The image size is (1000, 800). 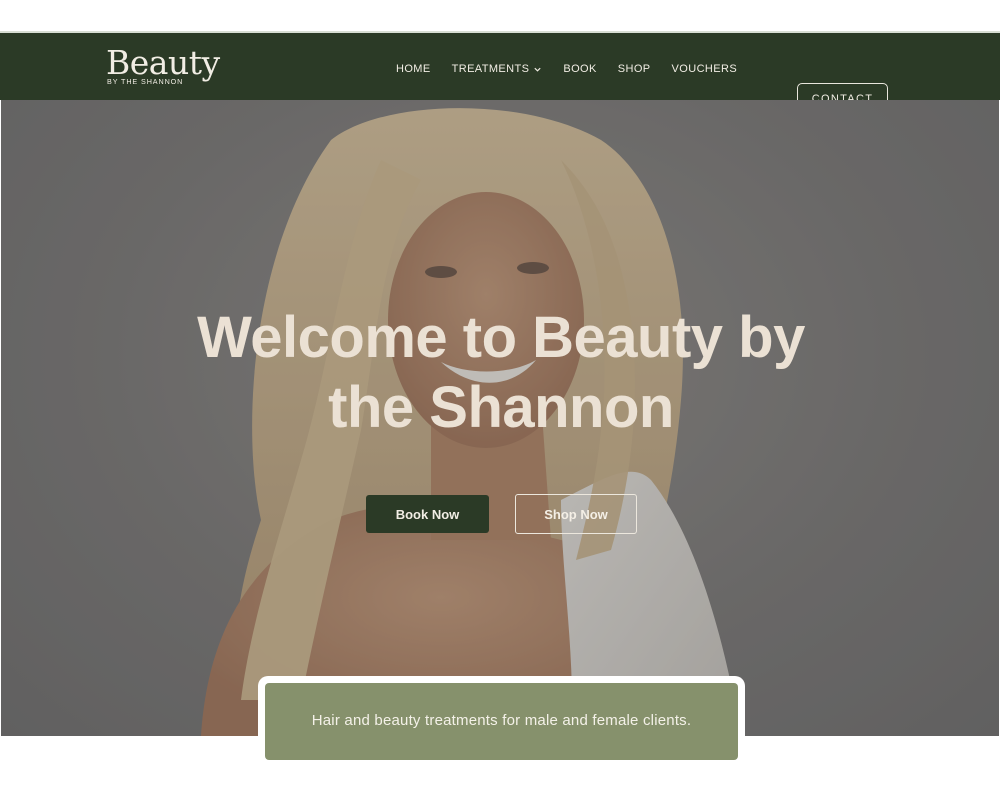 What do you see at coordinates (501, 337) in the screenshot?
I see `hero-title-line-1: Welcome to Beauty by` at bounding box center [501, 337].